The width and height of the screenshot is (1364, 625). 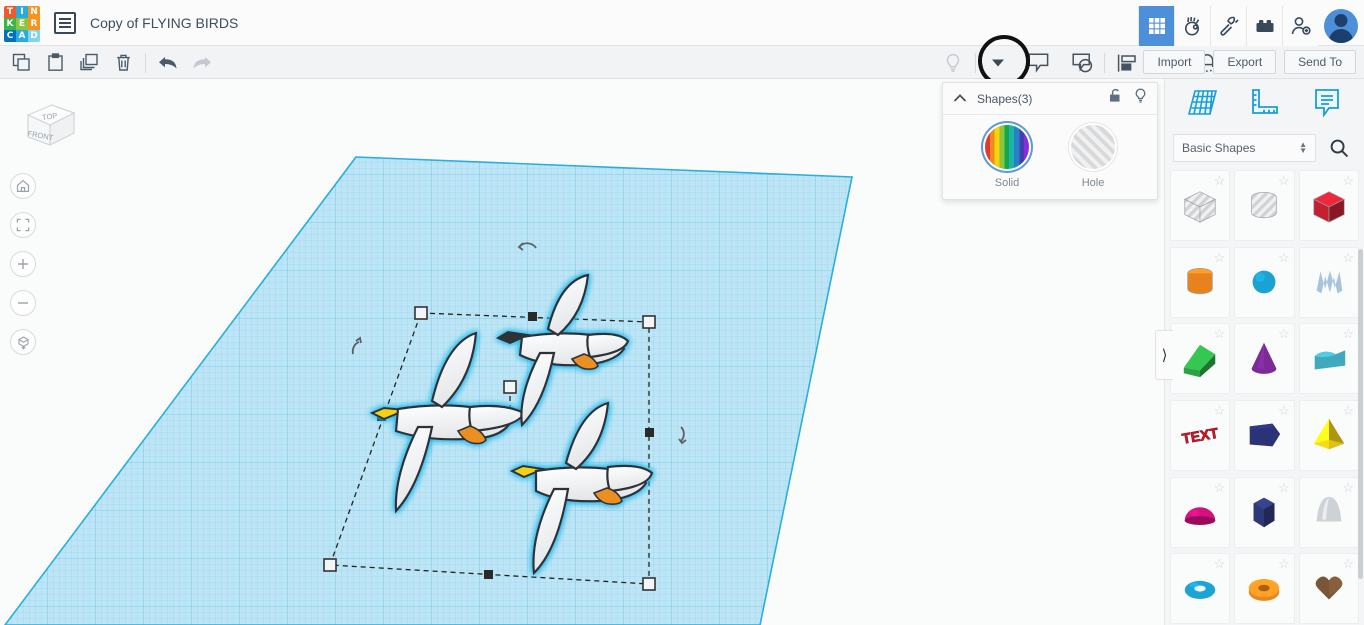 I want to click on fit-to-view-icon, so click(x=23, y=225).